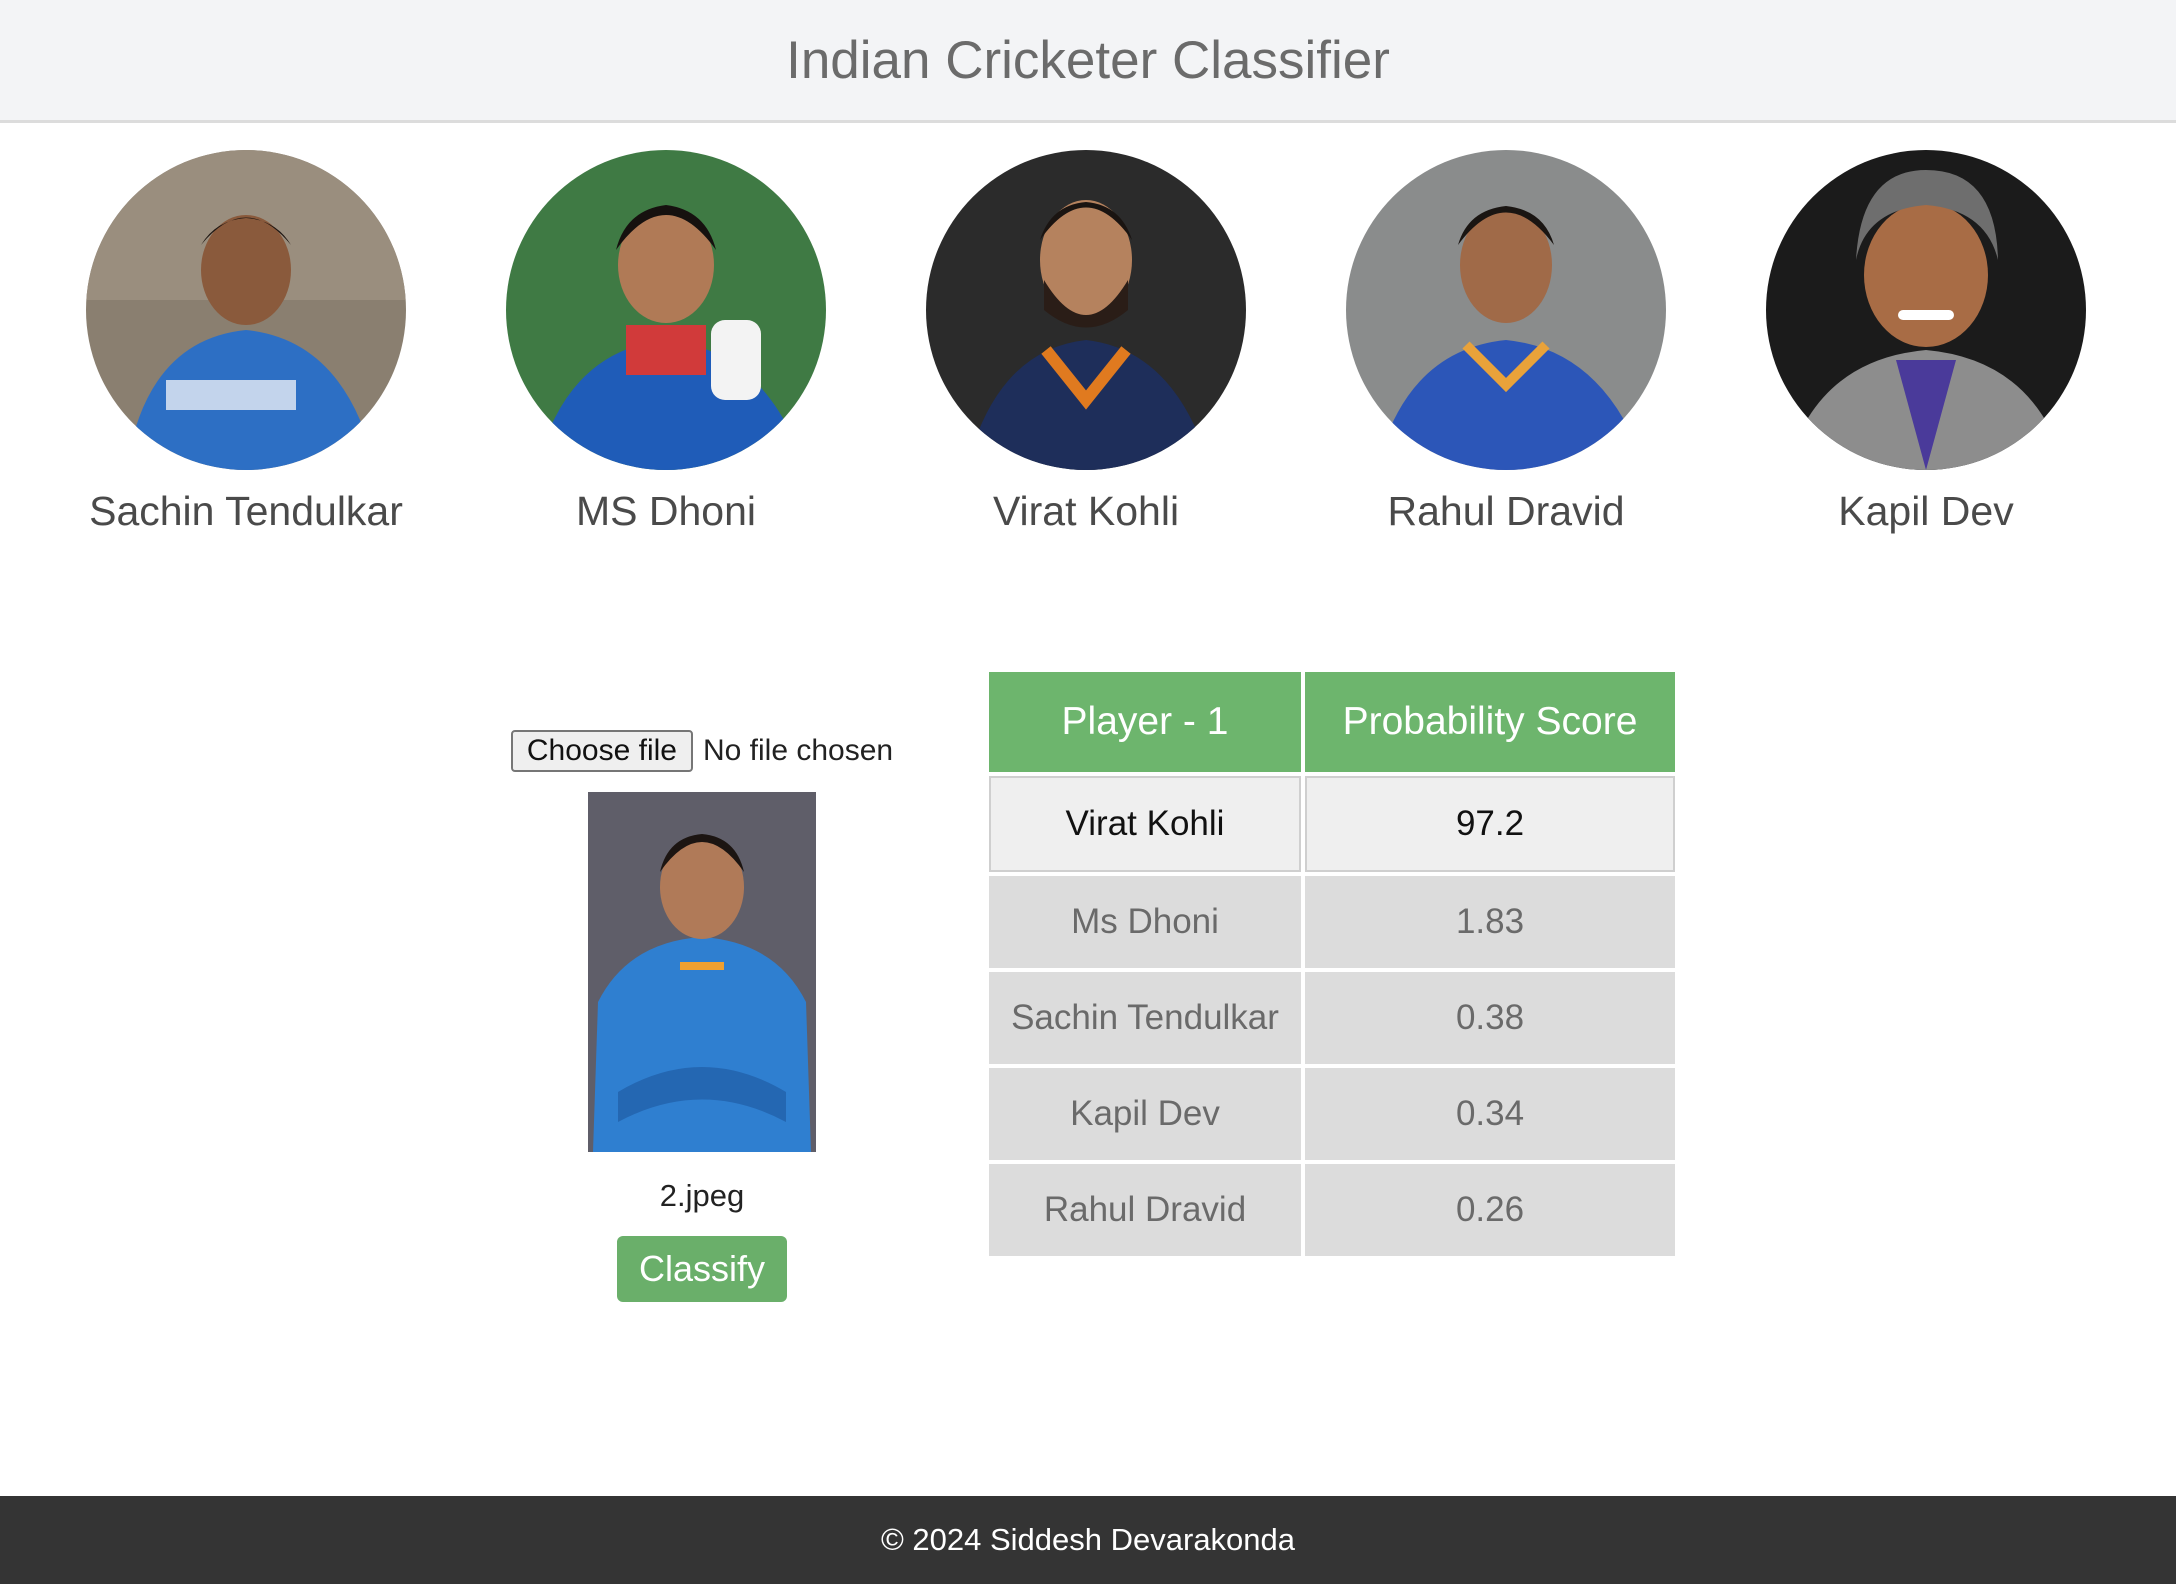 The width and height of the screenshot is (2176, 1584). What do you see at coordinates (1145, 922) in the screenshot?
I see `player-cell: Ms Dhoni` at bounding box center [1145, 922].